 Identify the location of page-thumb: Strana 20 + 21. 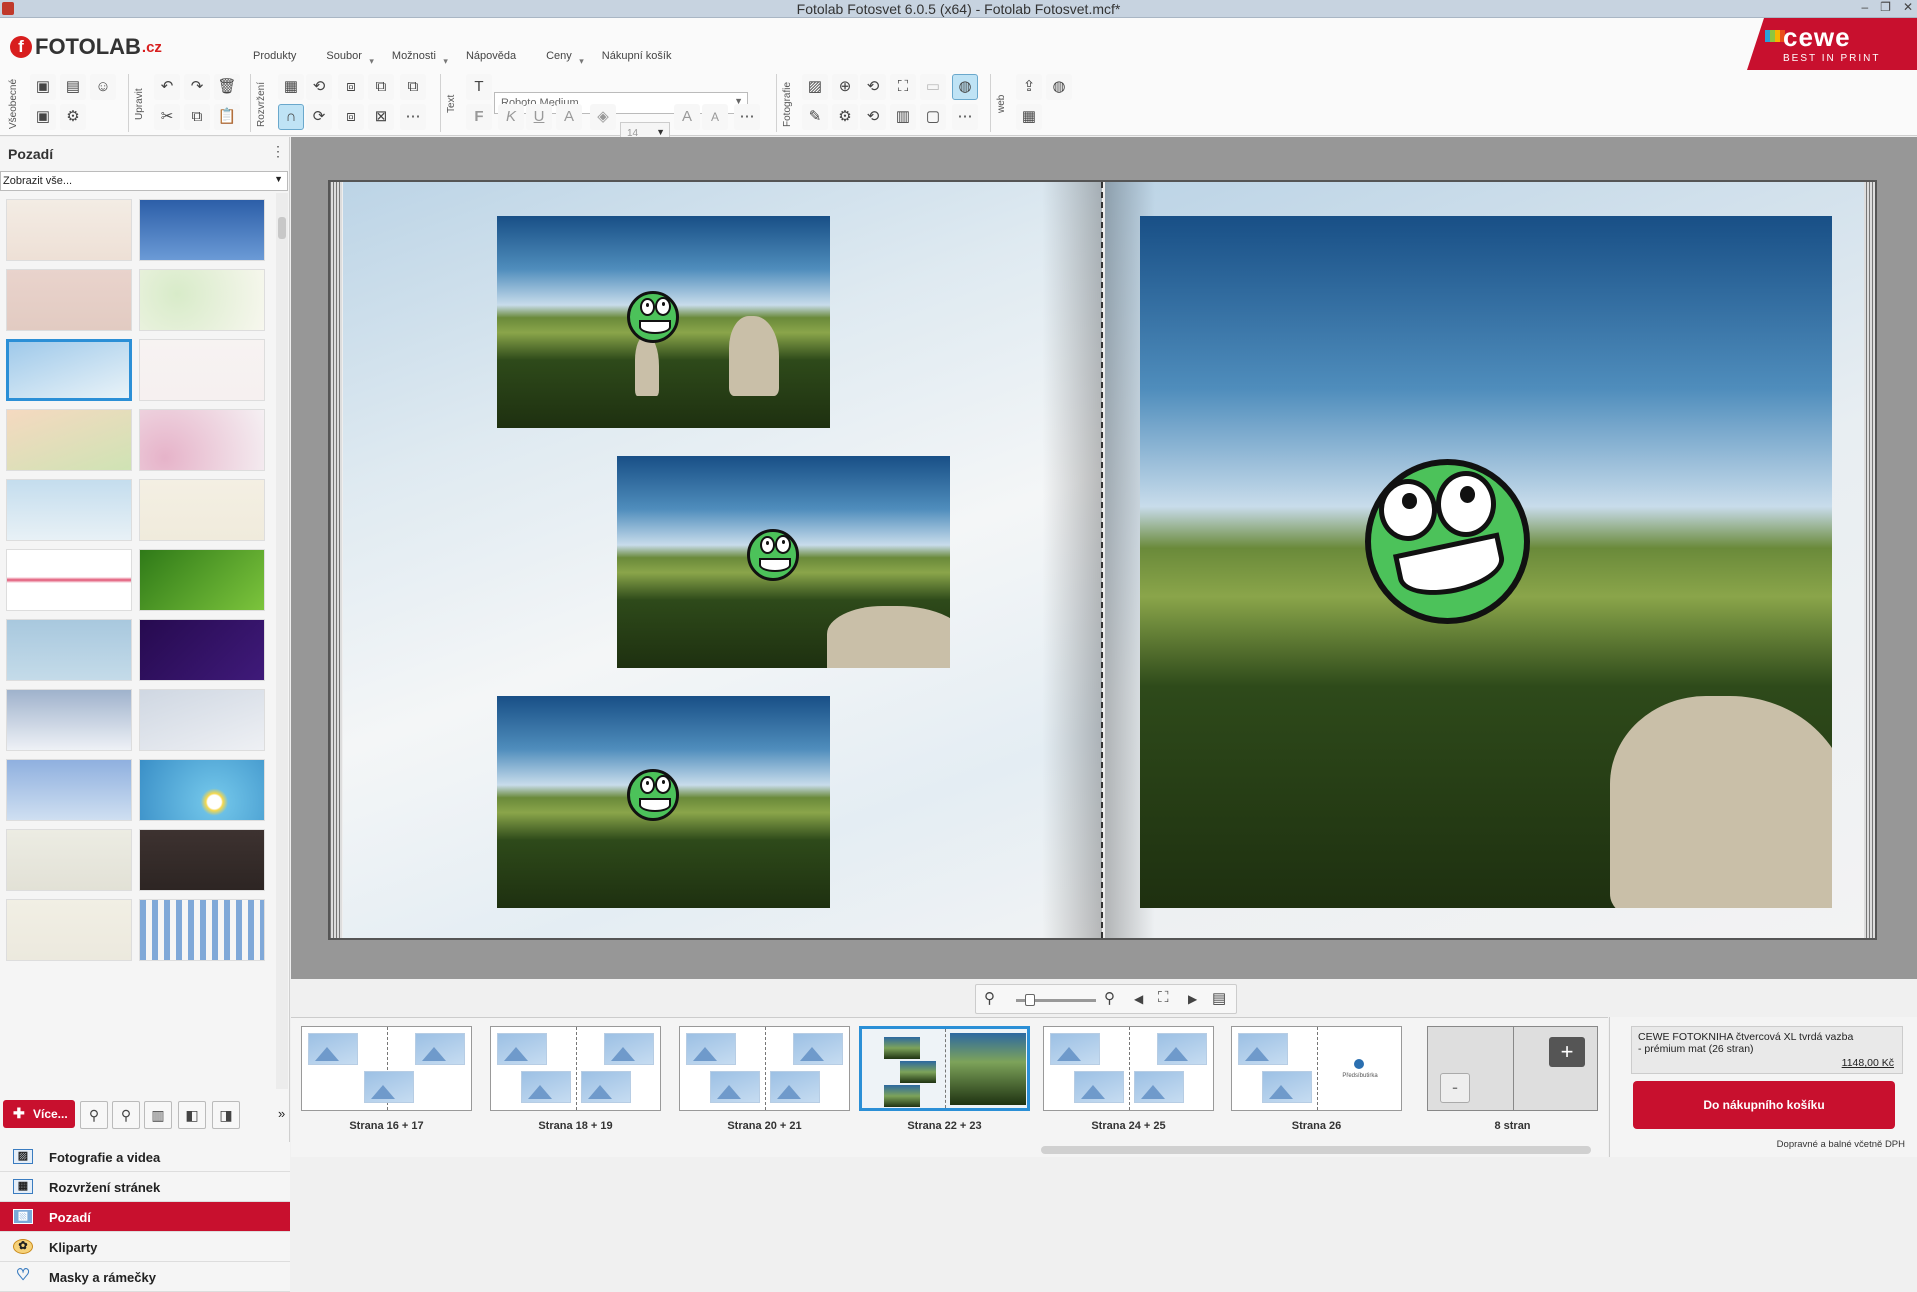
(764, 1079).